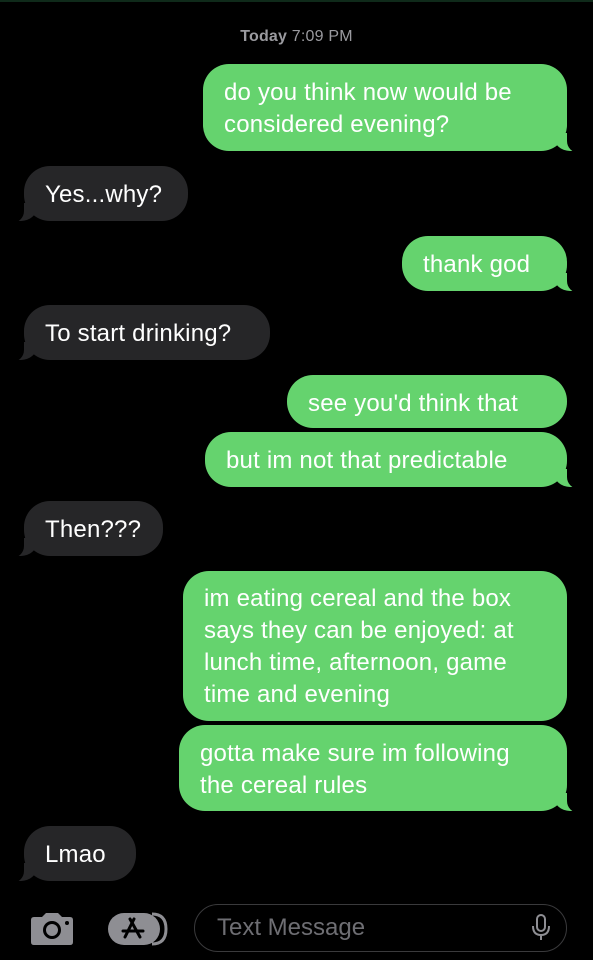 This screenshot has height=960, width=593. Describe the element at coordinates (137, 333) in the screenshot. I see `received-message-bubble: To start drinking?` at that location.